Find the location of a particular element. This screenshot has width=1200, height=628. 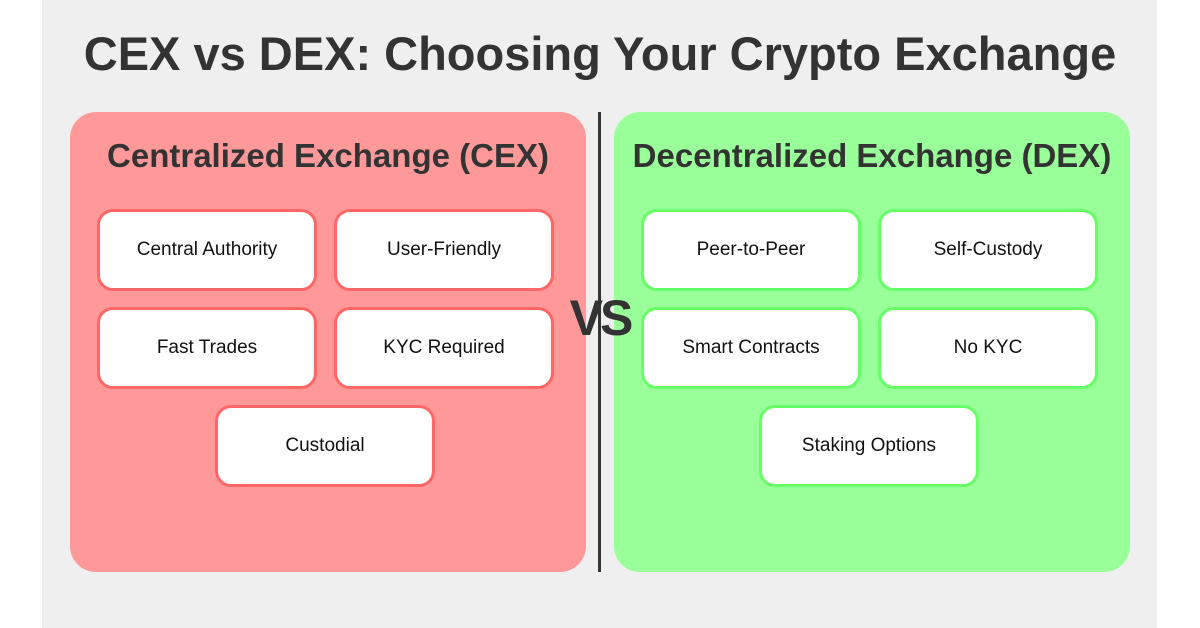

dex-feature-card: Self-Custody is located at coordinates (988, 250).